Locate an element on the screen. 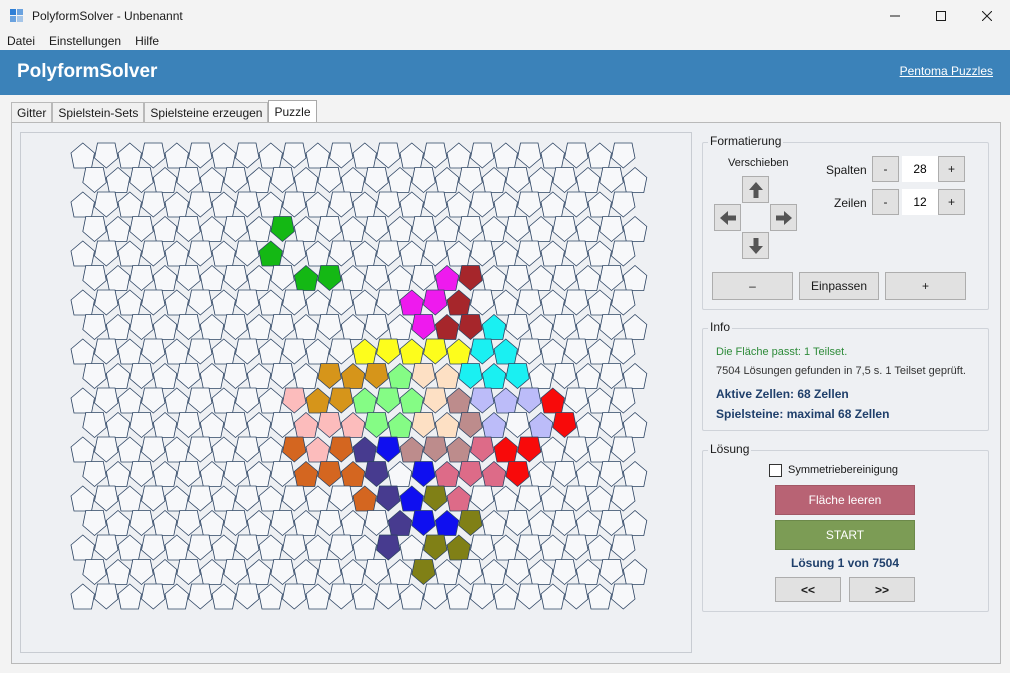 Image resolution: width=1010 pixels, height=673 pixels. rows-input: 12 is located at coordinates (920, 202).